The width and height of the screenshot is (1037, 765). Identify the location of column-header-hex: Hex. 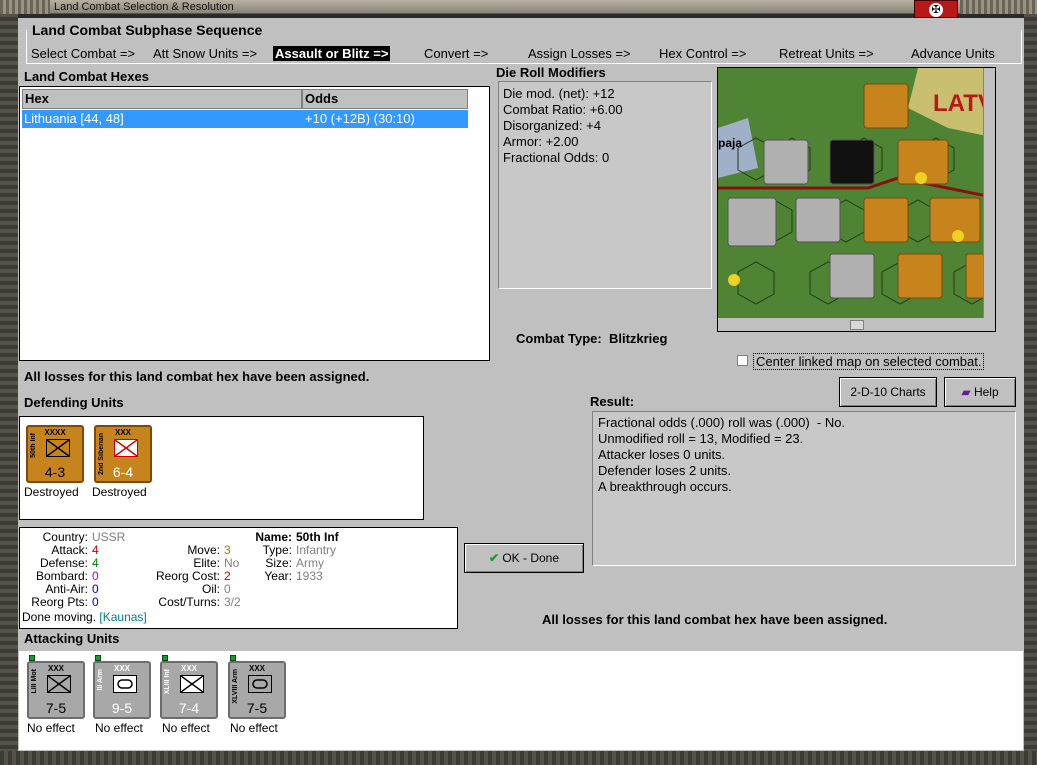
(162, 99).